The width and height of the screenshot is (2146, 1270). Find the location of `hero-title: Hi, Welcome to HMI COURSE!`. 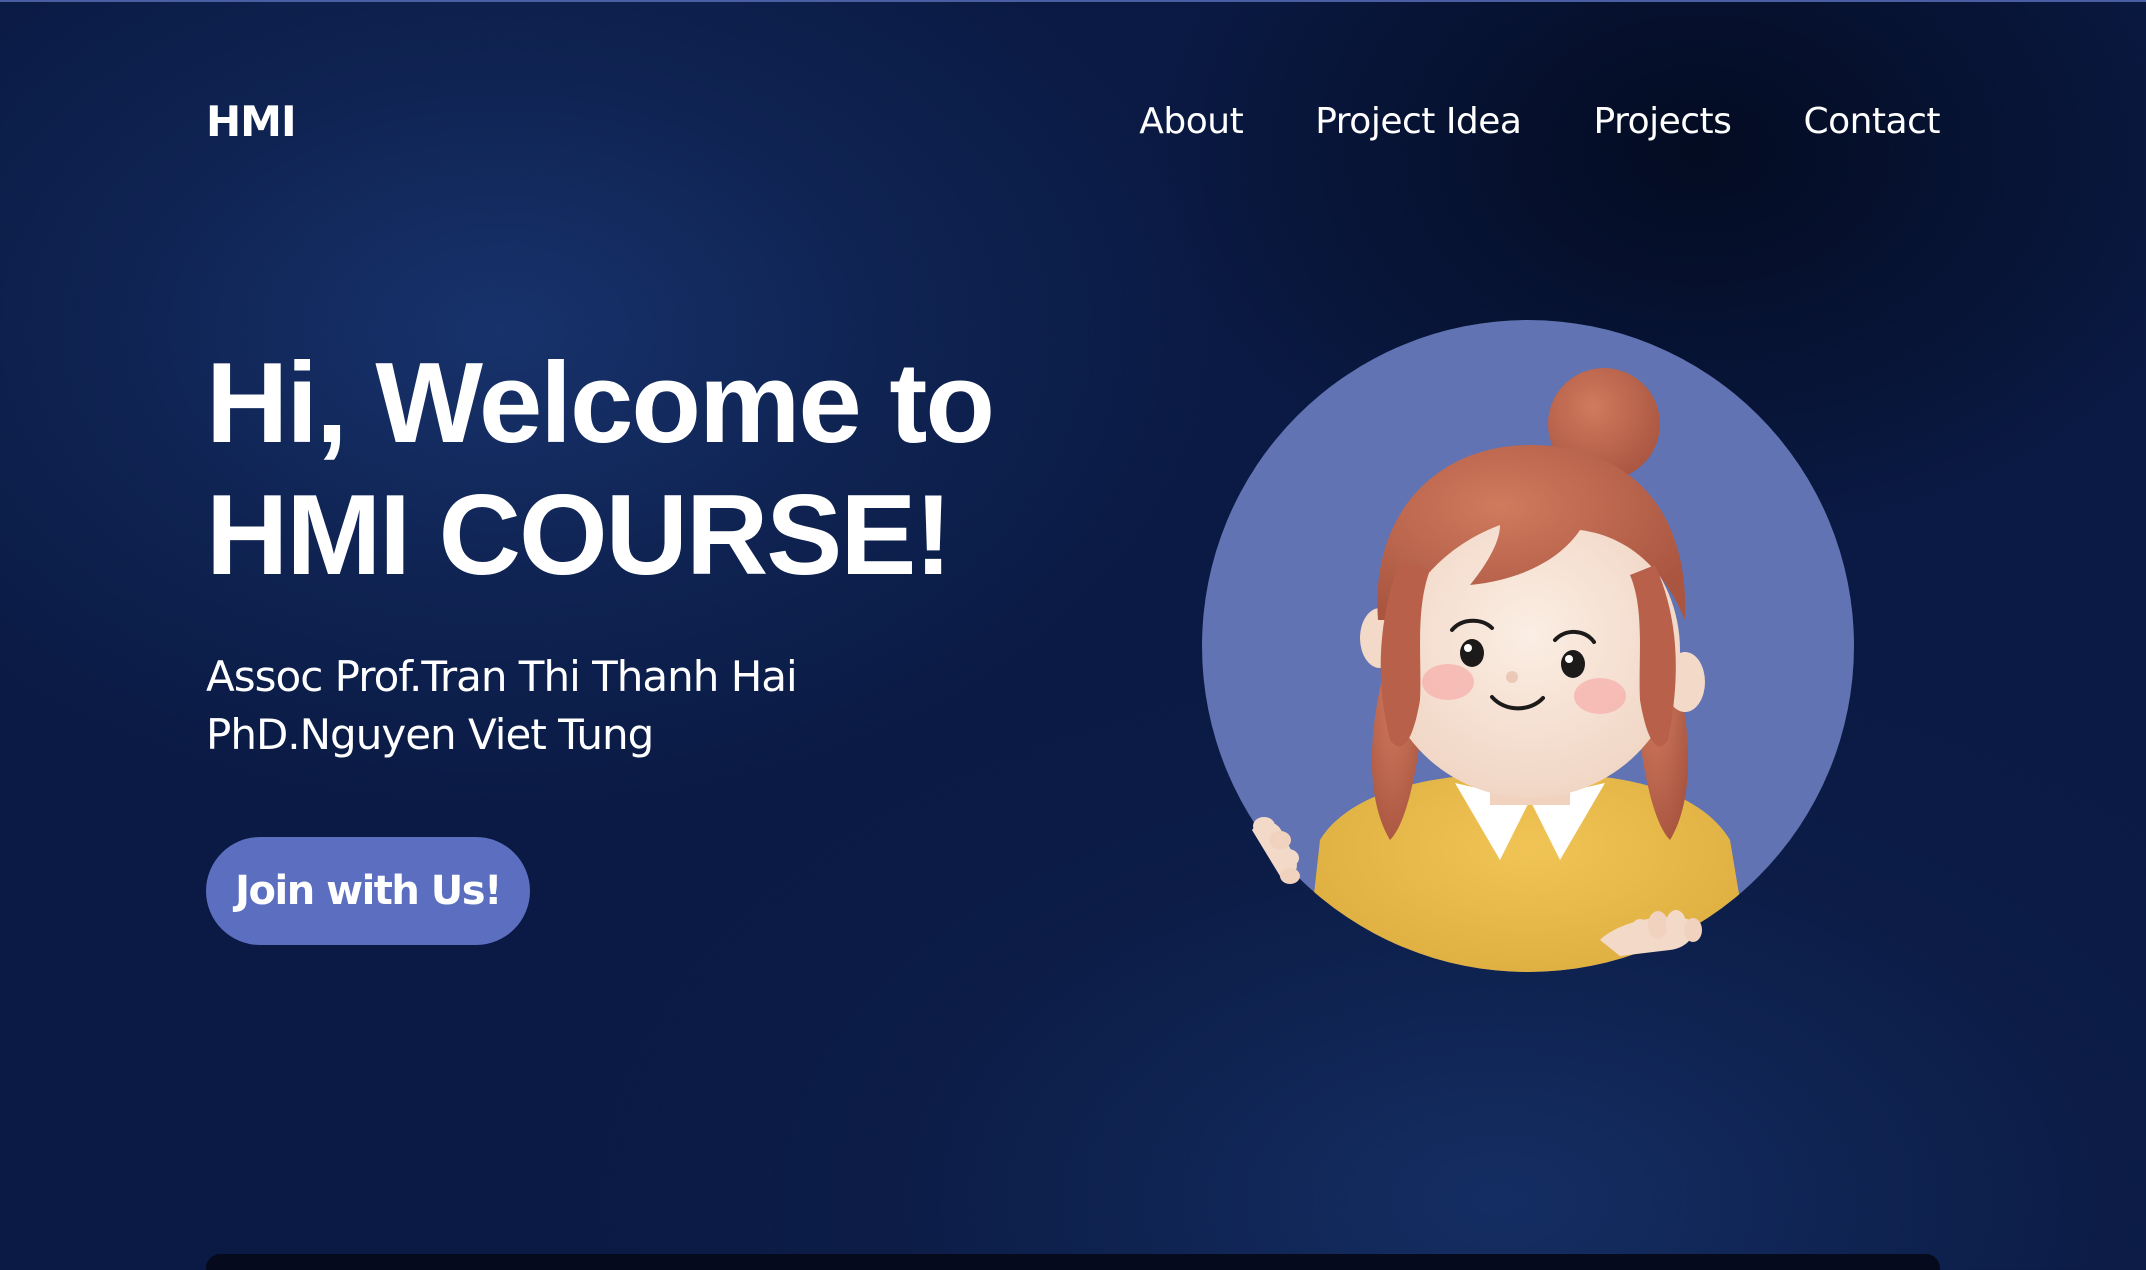

hero-title: Hi, Welcome to HMI COURSE! is located at coordinates (636, 470).